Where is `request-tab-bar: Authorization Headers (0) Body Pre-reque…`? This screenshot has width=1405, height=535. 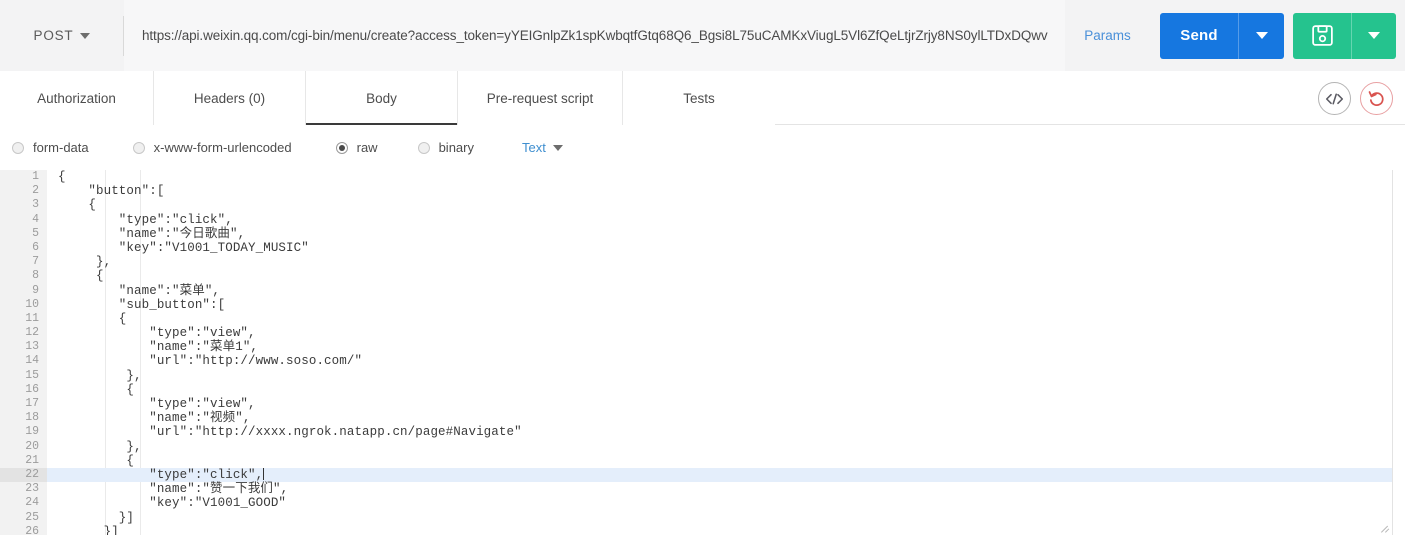
request-tab-bar: Authorization Headers (0) Body Pre-reque… is located at coordinates (702, 98).